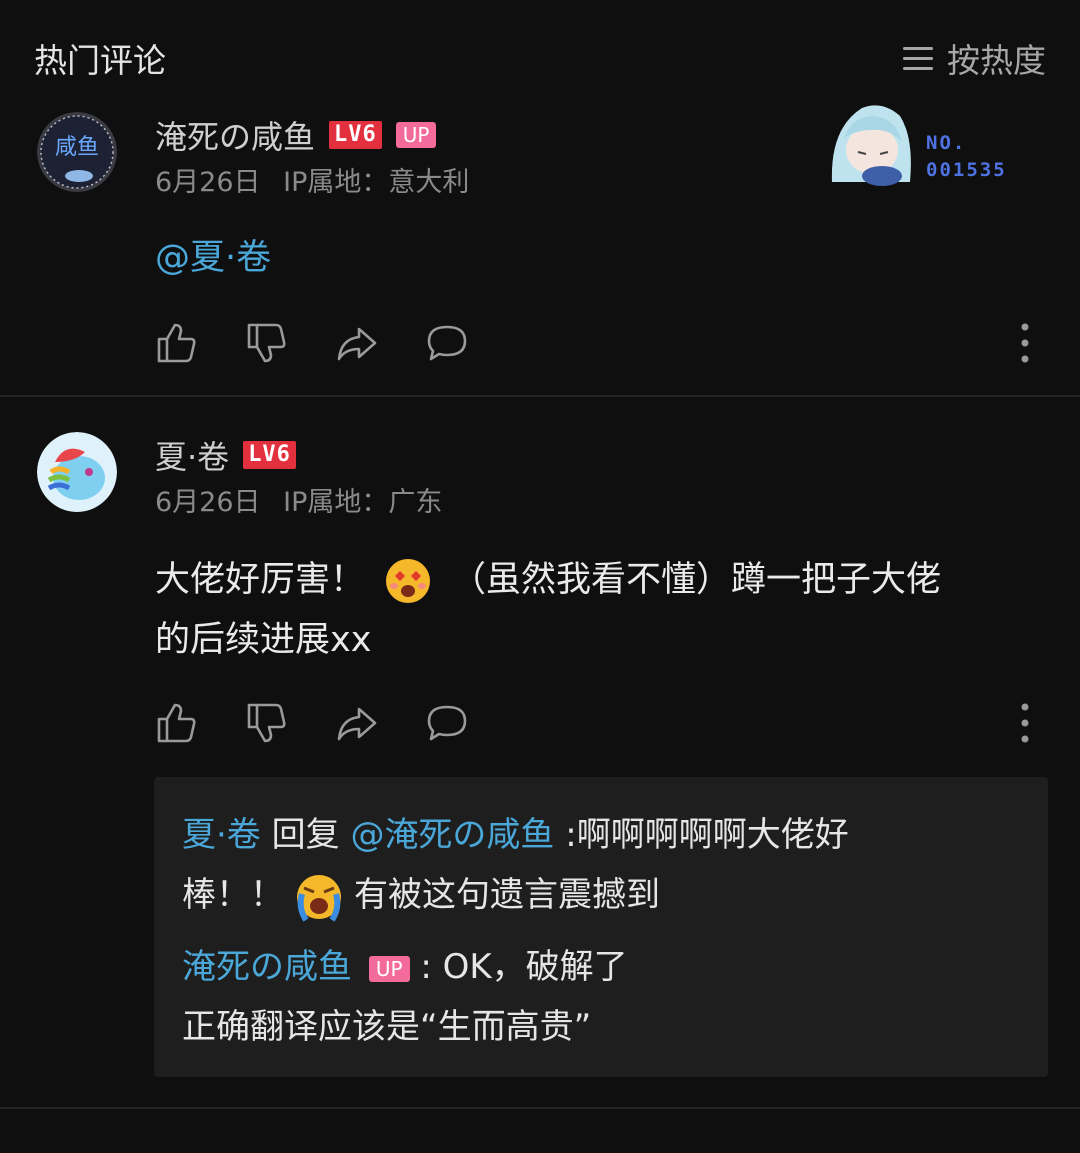 This screenshot has width=1080, height=1153. I want to click on avatar: 咸鱼, so click(77, 152).